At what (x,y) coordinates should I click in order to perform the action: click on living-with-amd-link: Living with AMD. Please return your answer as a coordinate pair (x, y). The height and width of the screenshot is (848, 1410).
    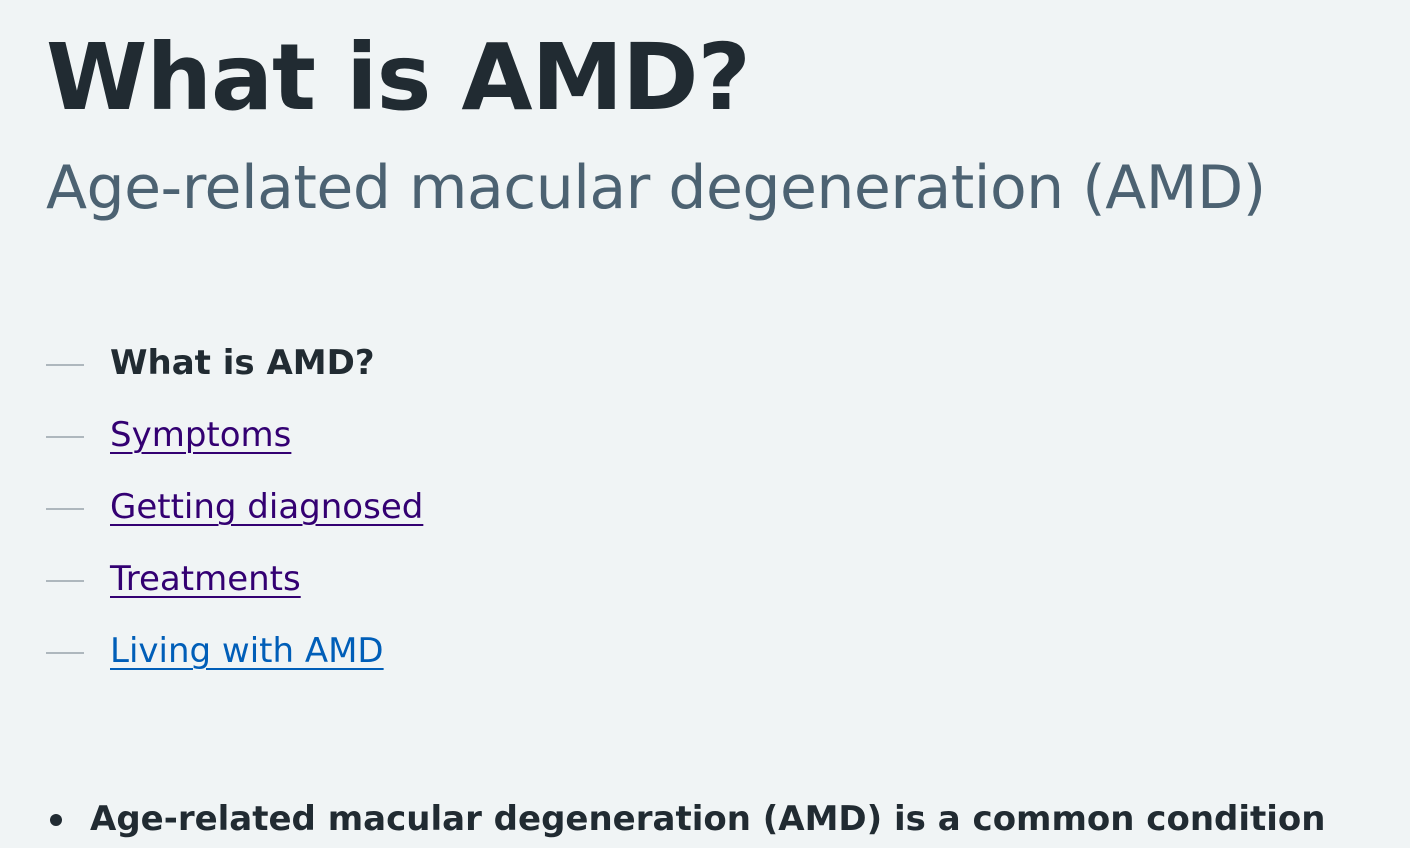
    Looking at the image, I should click on (247, 651).